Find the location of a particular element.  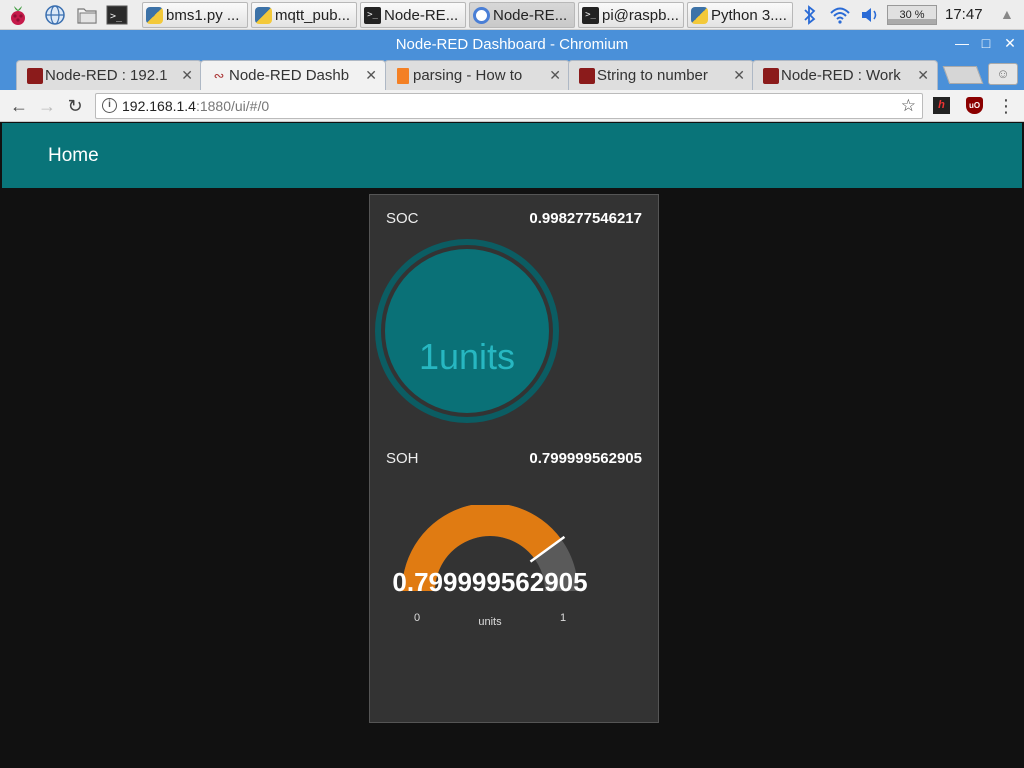

ublock-origin-icon: uO is located at coordinates (974, 105).